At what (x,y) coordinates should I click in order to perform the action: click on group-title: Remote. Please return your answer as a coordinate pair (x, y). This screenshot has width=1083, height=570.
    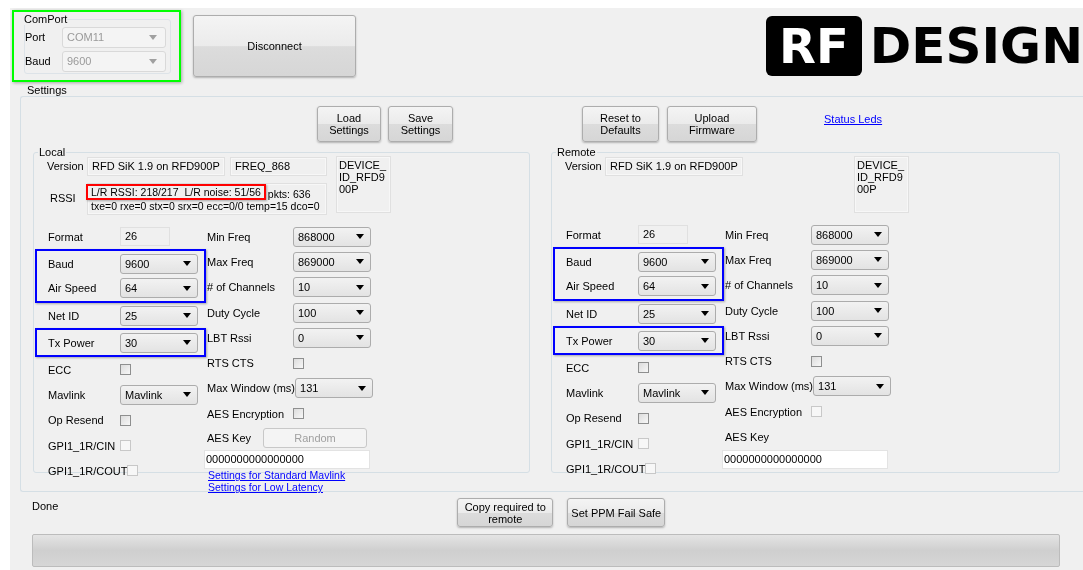
    Looking at the image, I should click on (576, 152).